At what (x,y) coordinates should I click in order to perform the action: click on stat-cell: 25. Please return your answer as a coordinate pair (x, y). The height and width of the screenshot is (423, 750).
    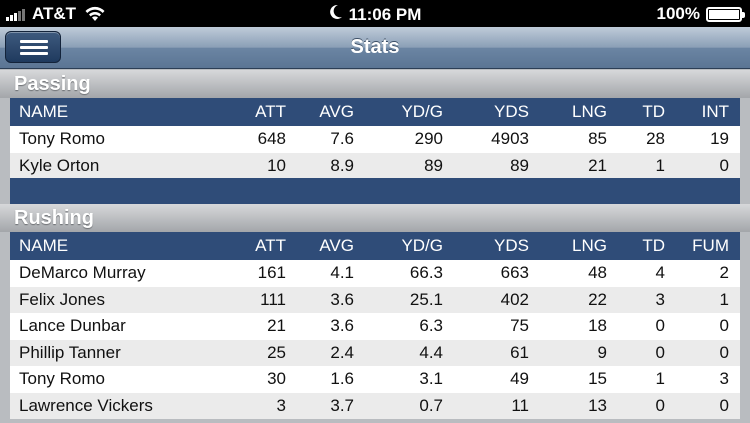
    Looking at the image, I should click on (264, 352).